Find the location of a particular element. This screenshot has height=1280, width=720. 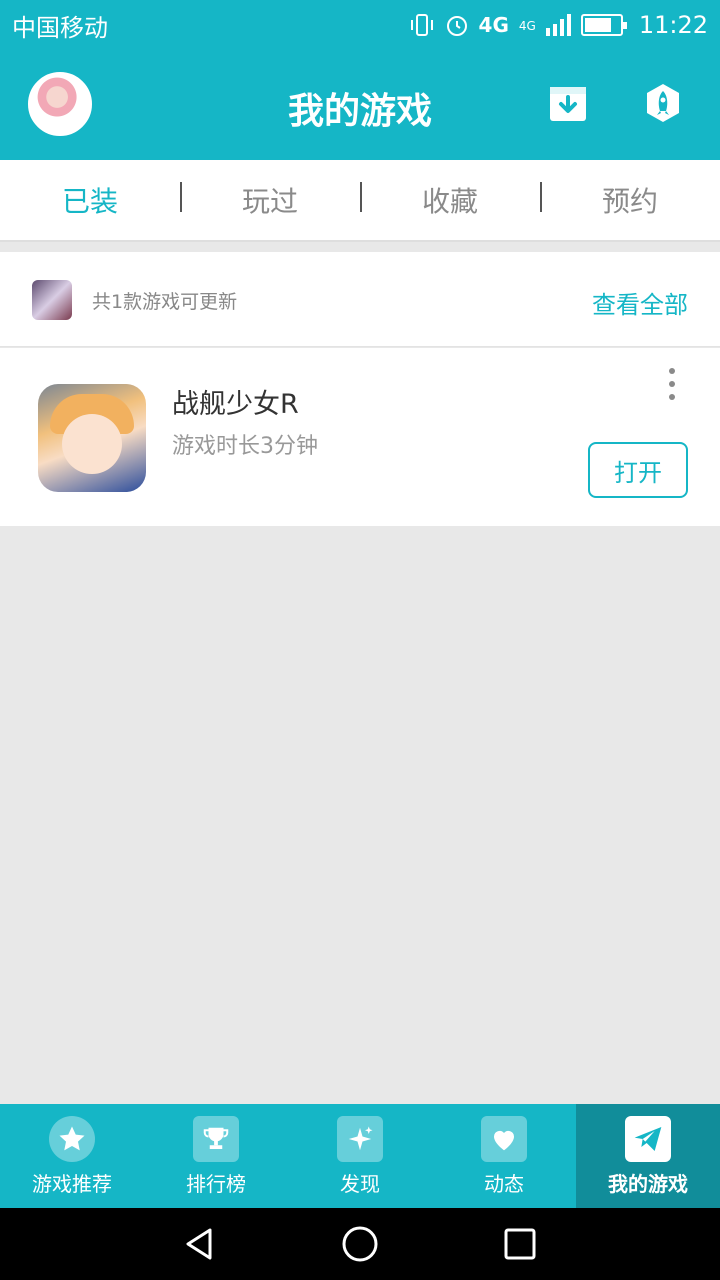

battery-icon is located at coordinates (603, 25).